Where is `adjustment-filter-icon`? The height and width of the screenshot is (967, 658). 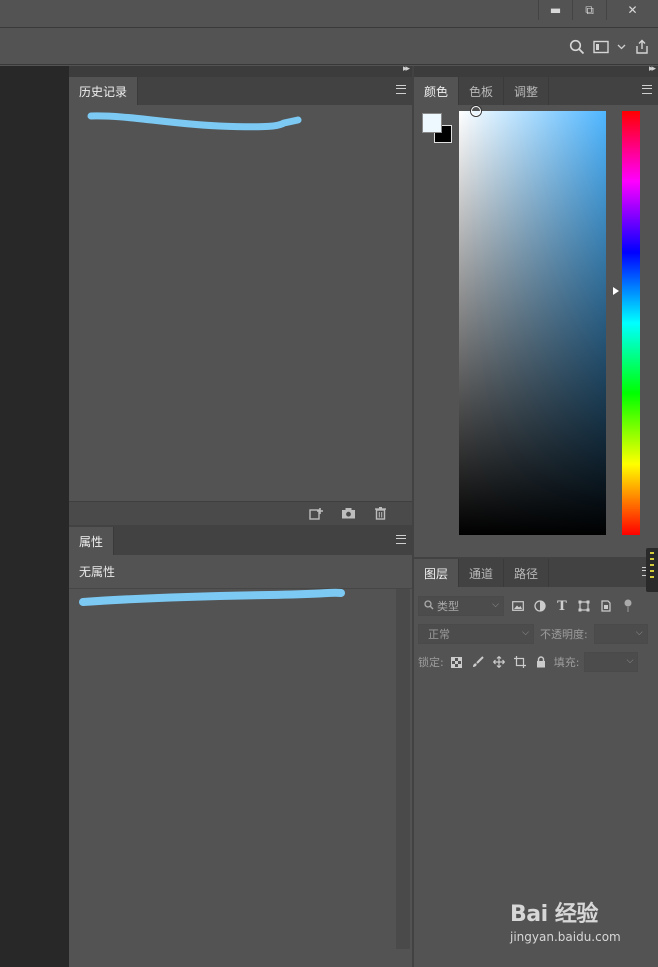 adjustment-filter-icon is located at coordinates (540, 606).